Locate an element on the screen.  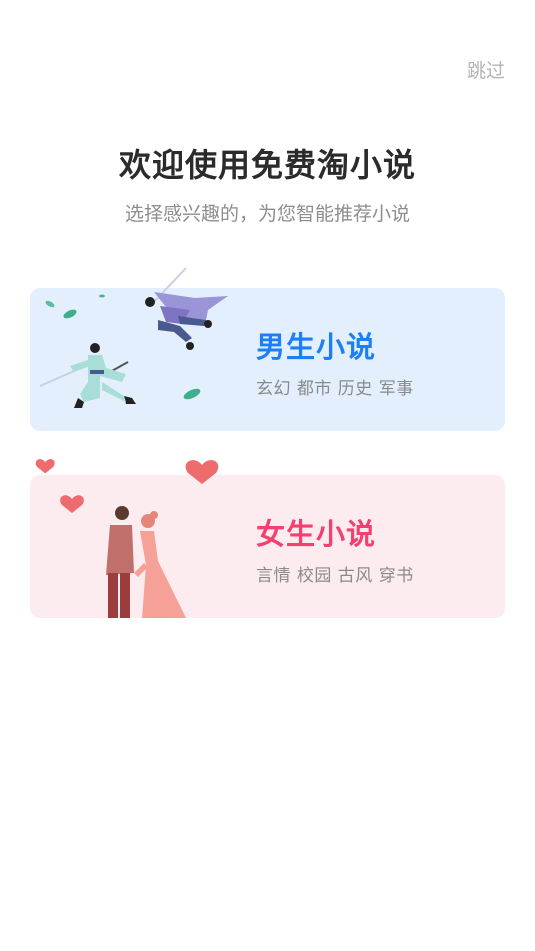
female-novels-tags: 言情 校园 古风 穿书 is located at coordinates (335, 576).